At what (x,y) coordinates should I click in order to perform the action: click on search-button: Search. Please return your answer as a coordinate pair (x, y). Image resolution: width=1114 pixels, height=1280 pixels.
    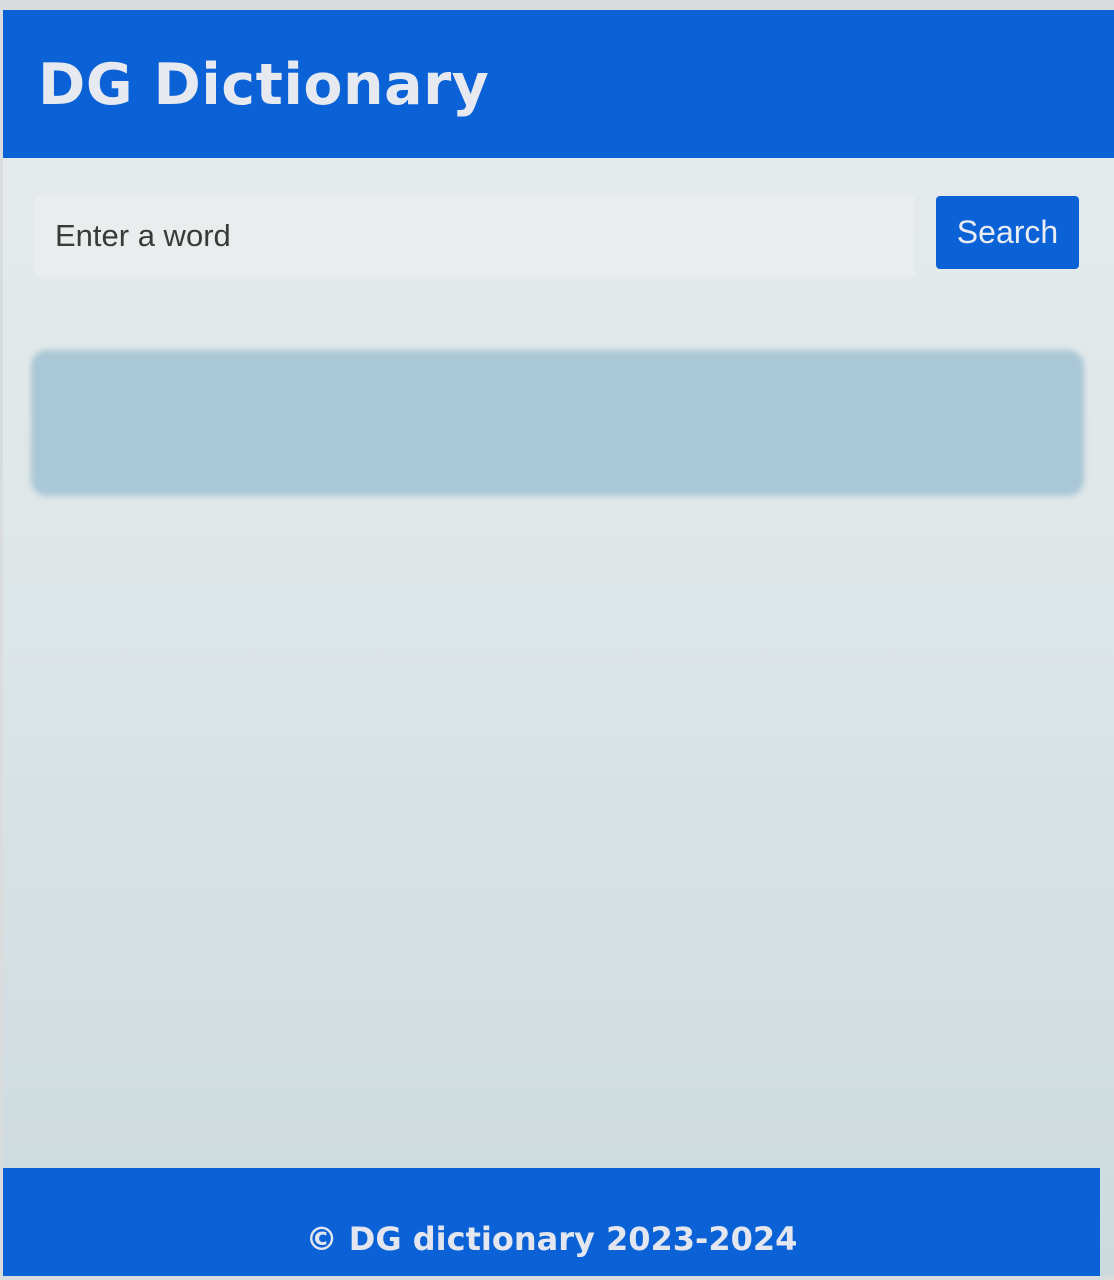
    Looking at the image, I should click on (1007, 232).